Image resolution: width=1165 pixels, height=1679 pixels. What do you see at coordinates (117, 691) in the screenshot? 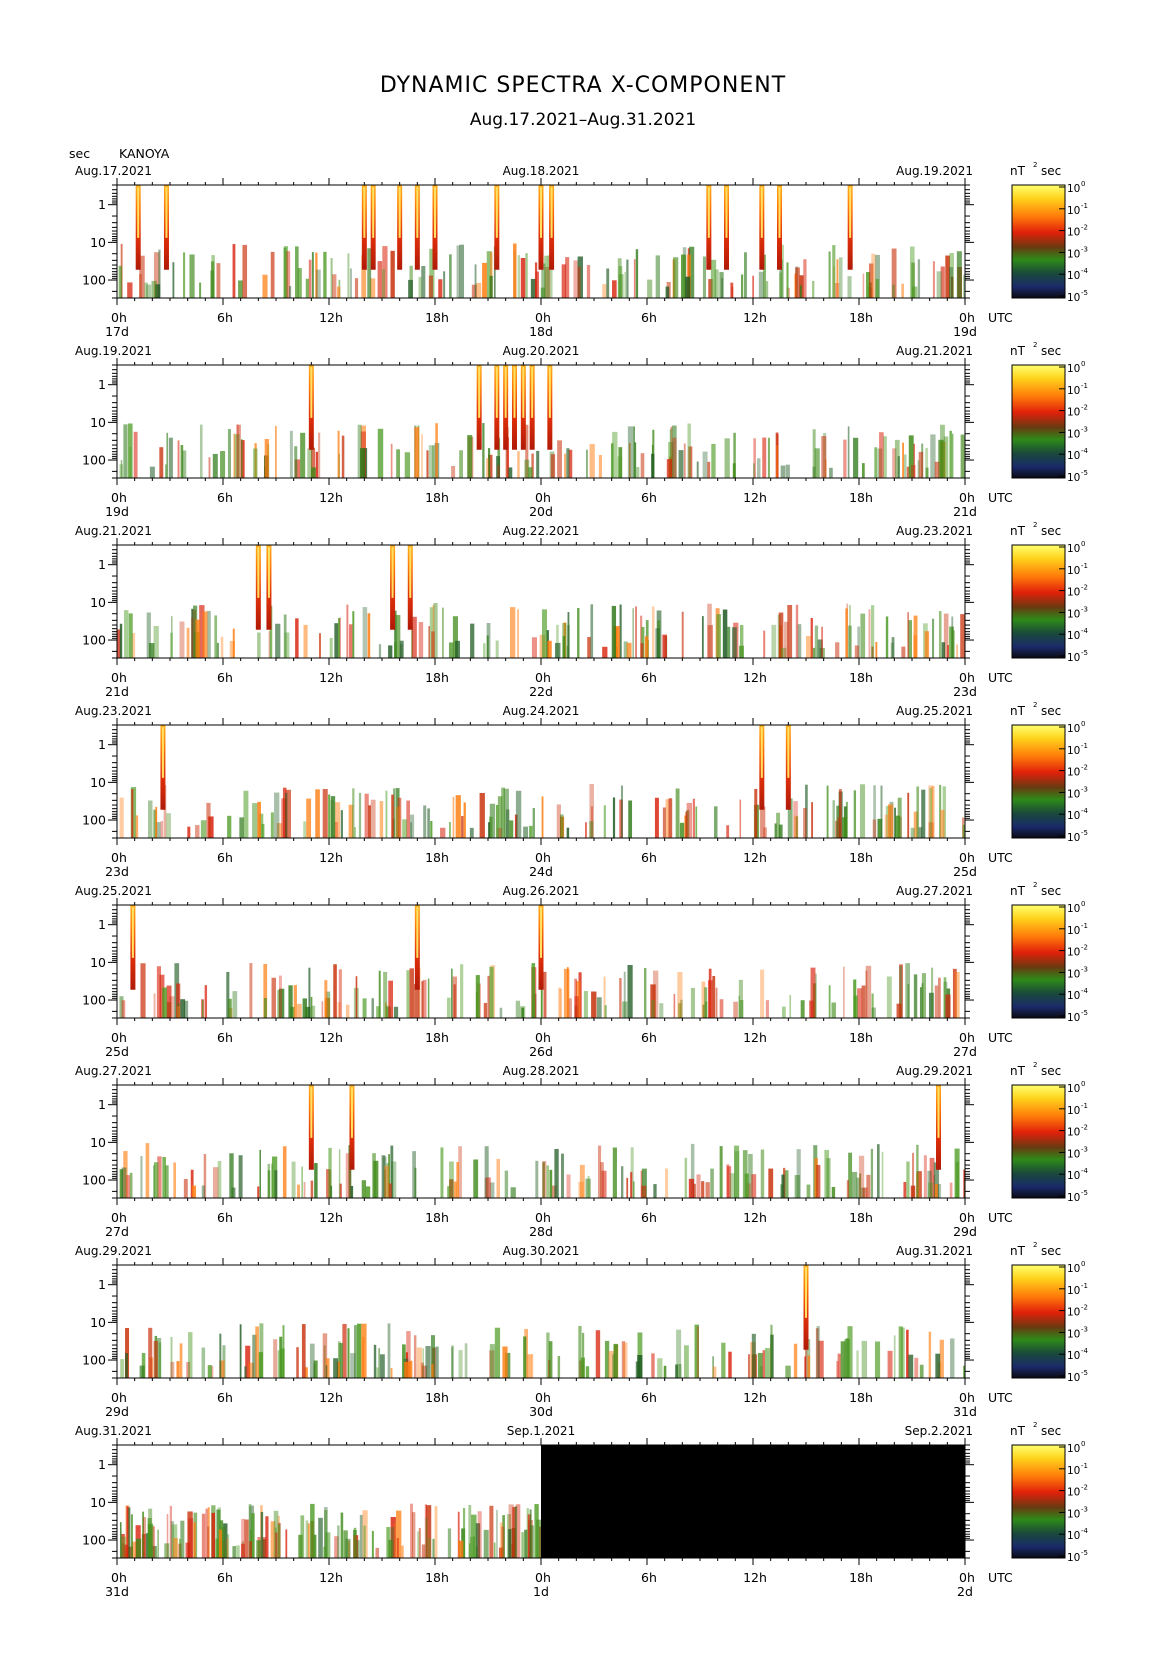
I see `x-day-label: 21d` at bounding box center [117, 691].